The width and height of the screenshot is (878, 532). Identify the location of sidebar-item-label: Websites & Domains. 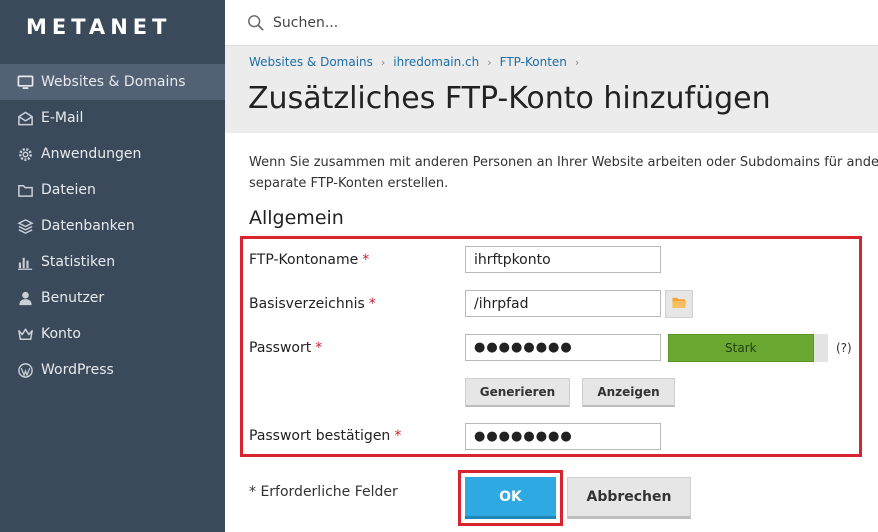
(113, 82).